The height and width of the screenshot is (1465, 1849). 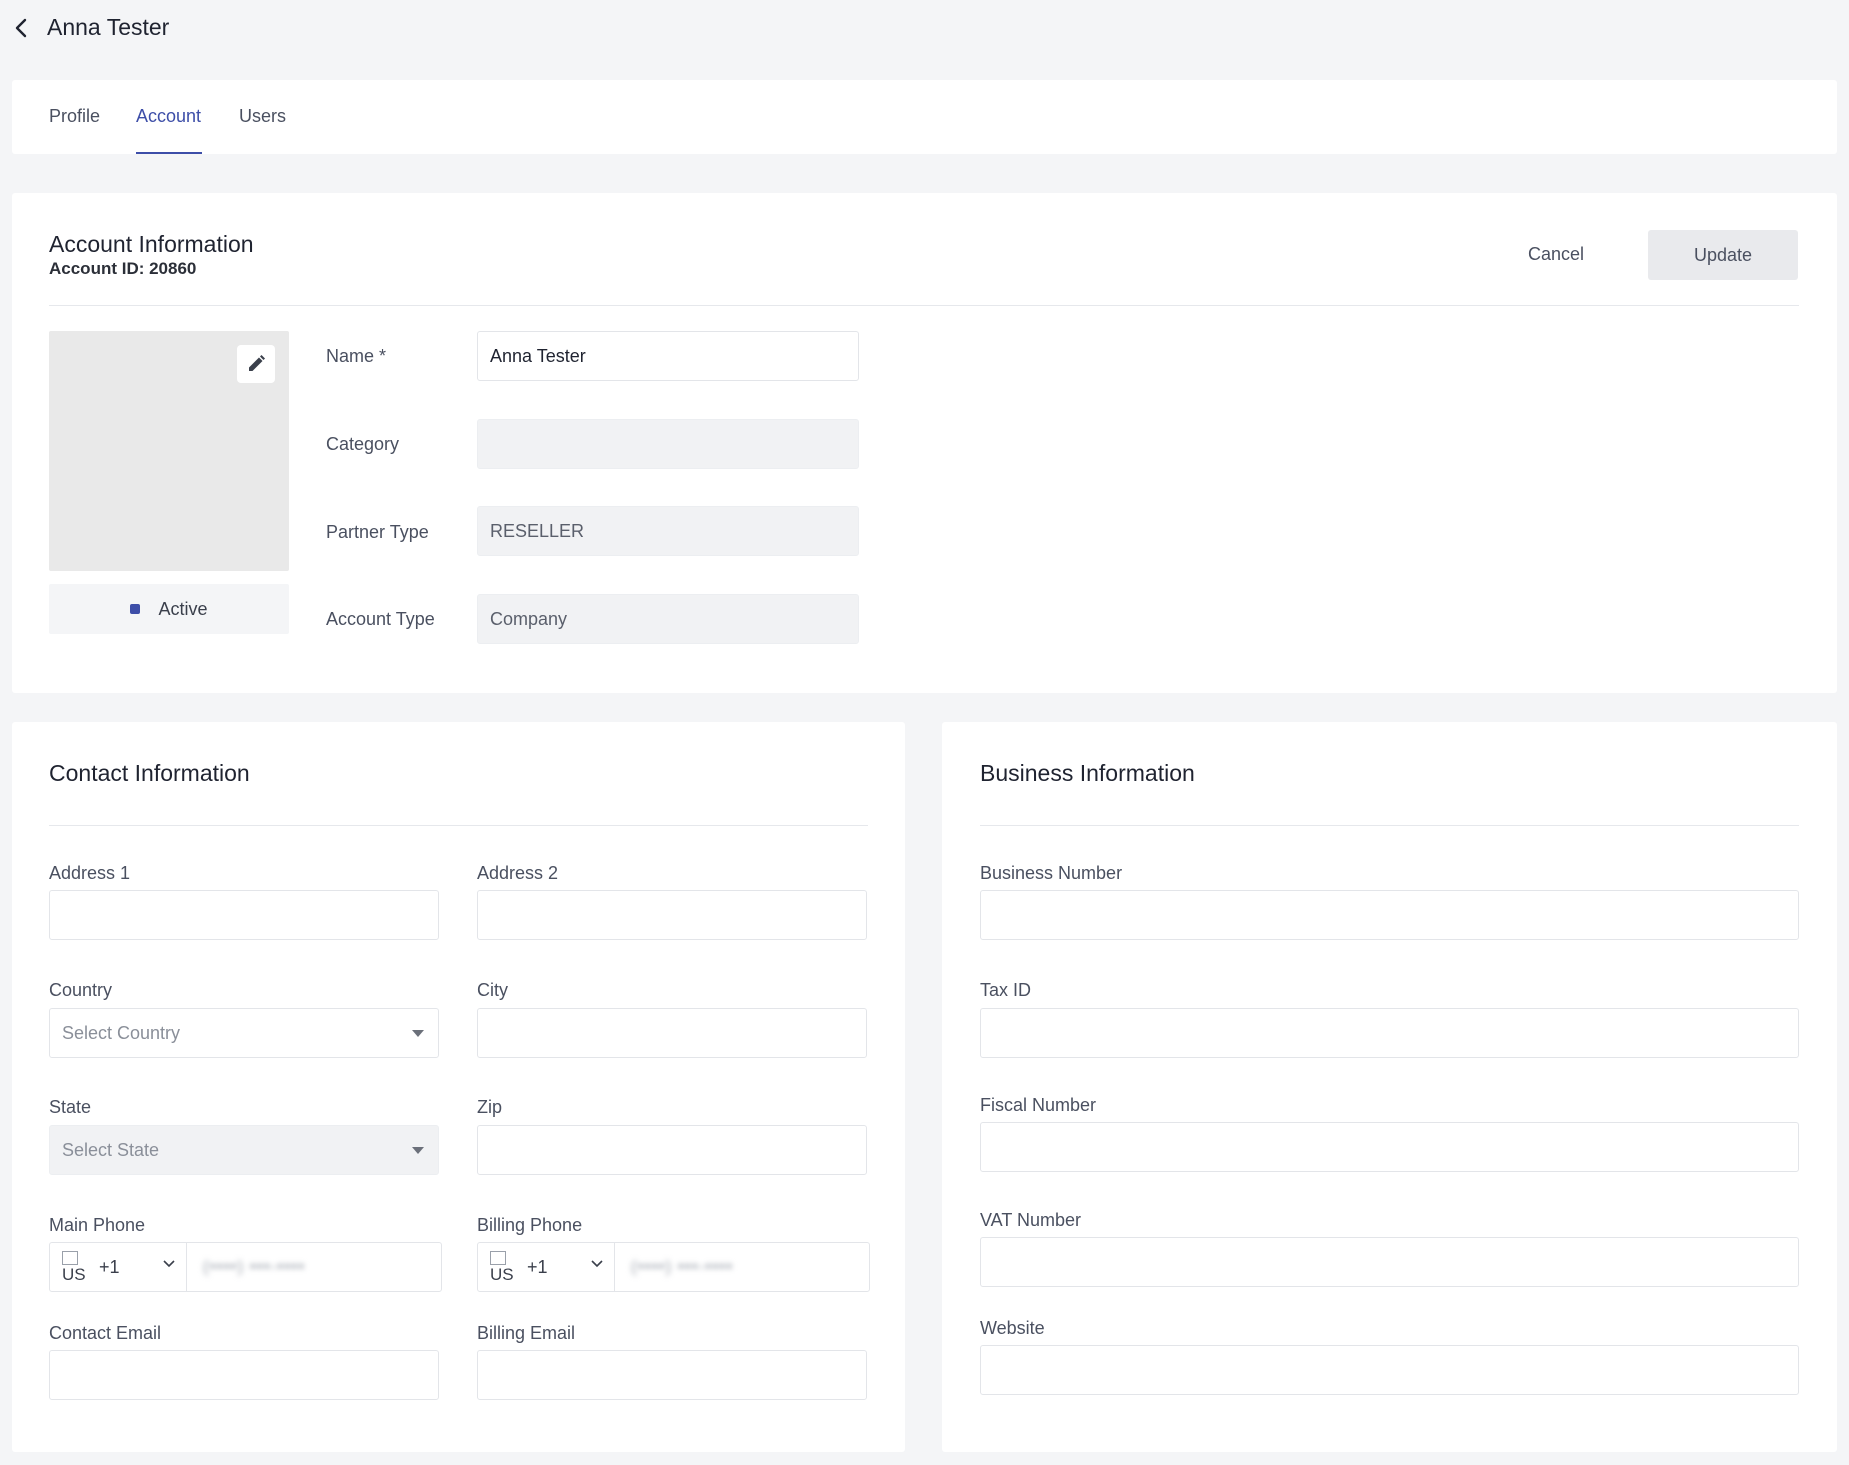 I want to click on edit-logo-button, so click(x=256, y=364).